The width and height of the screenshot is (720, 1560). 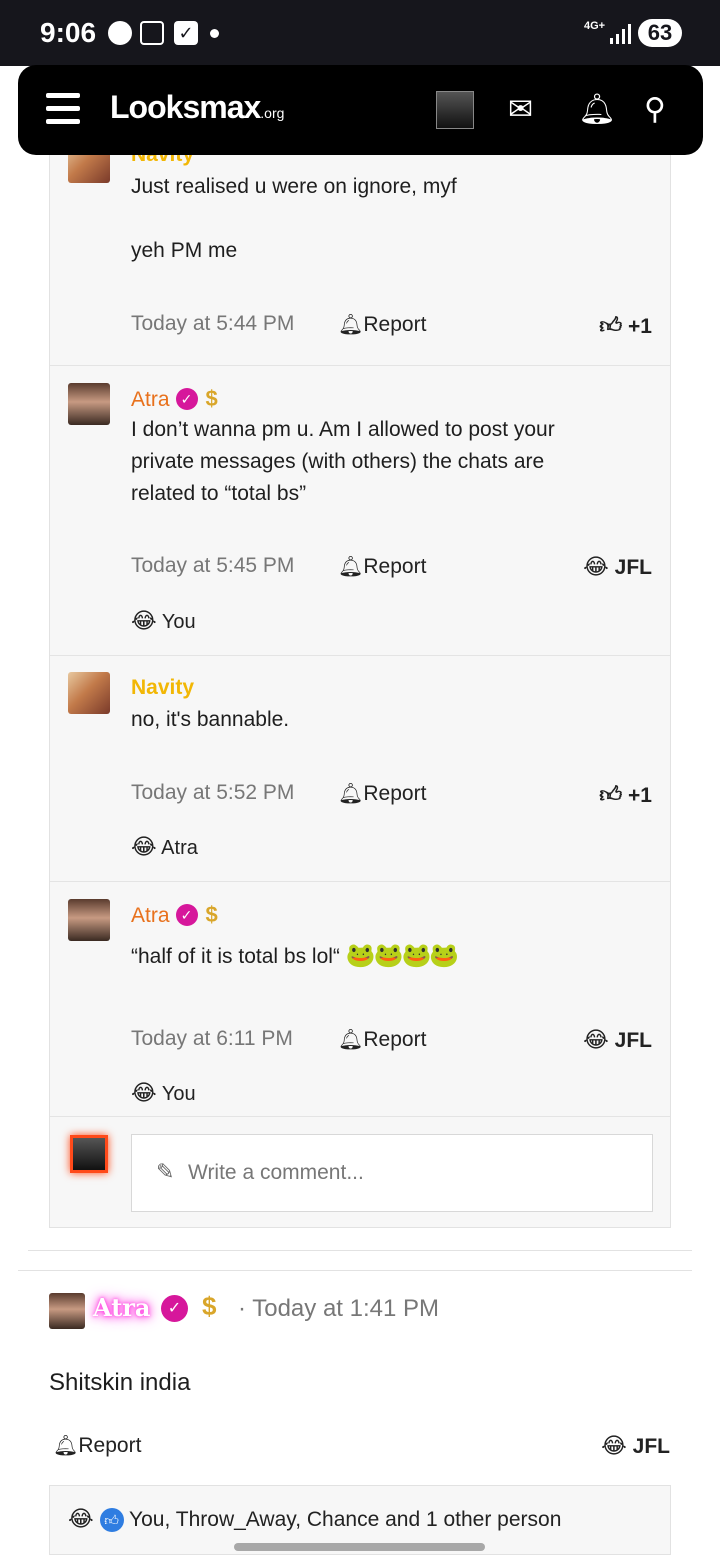 What do you see at coordinates (68, 32) in the screenshot?
I see `status-time: 9:06` at bounding box center [68, 32].